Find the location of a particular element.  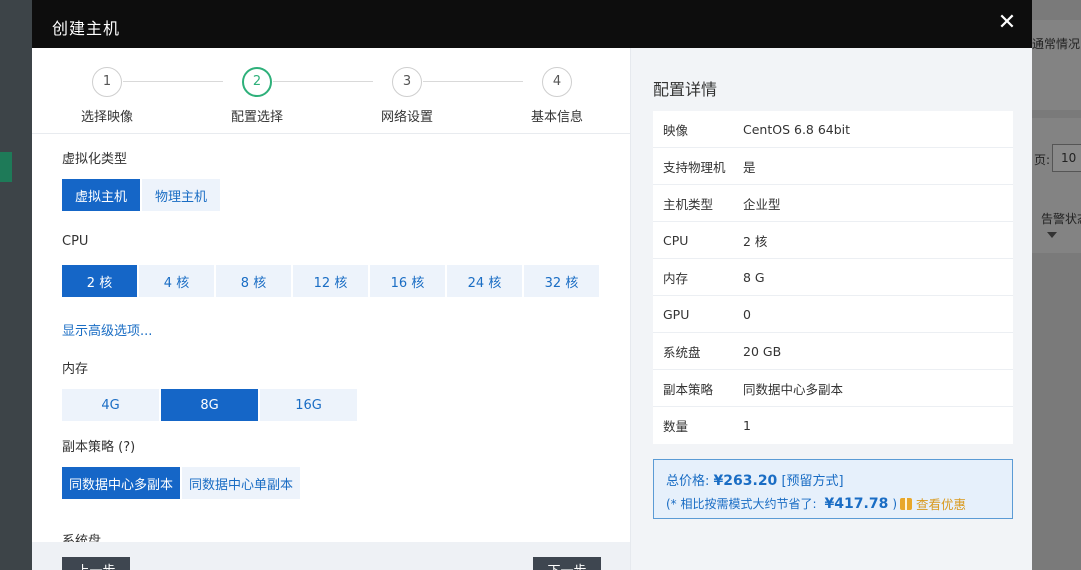

total-price: 总价格: ¥263.20 [预留方式] is located at coordinates (833, 479).